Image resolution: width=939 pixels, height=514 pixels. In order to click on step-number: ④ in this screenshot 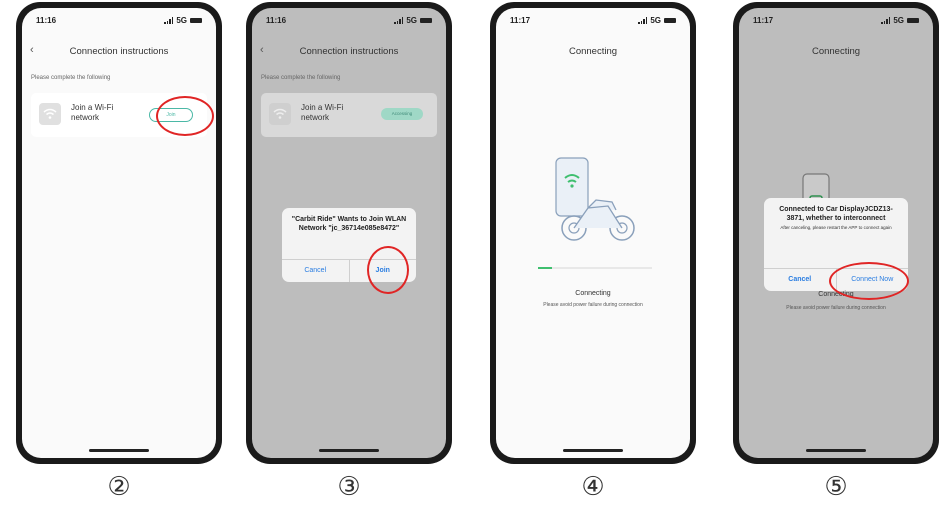, I will do `click(593, 487)`.